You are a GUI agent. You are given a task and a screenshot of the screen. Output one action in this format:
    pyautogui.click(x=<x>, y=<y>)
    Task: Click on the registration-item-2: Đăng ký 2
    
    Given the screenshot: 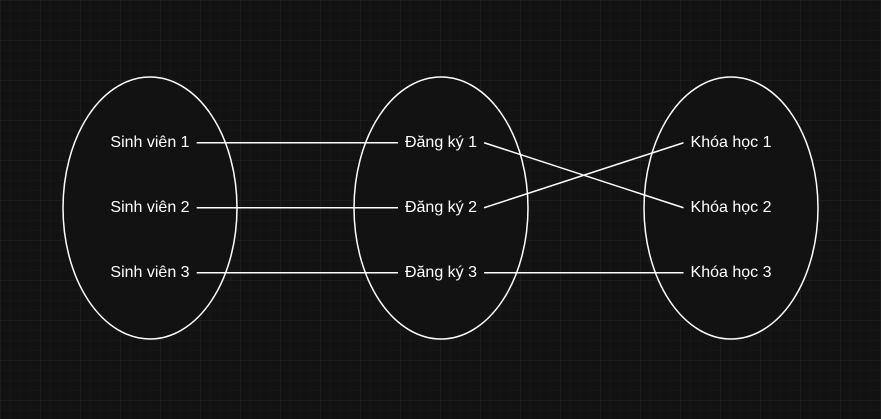 What is the action you would take?
    pyautogui.click(x=441, y=207)
    